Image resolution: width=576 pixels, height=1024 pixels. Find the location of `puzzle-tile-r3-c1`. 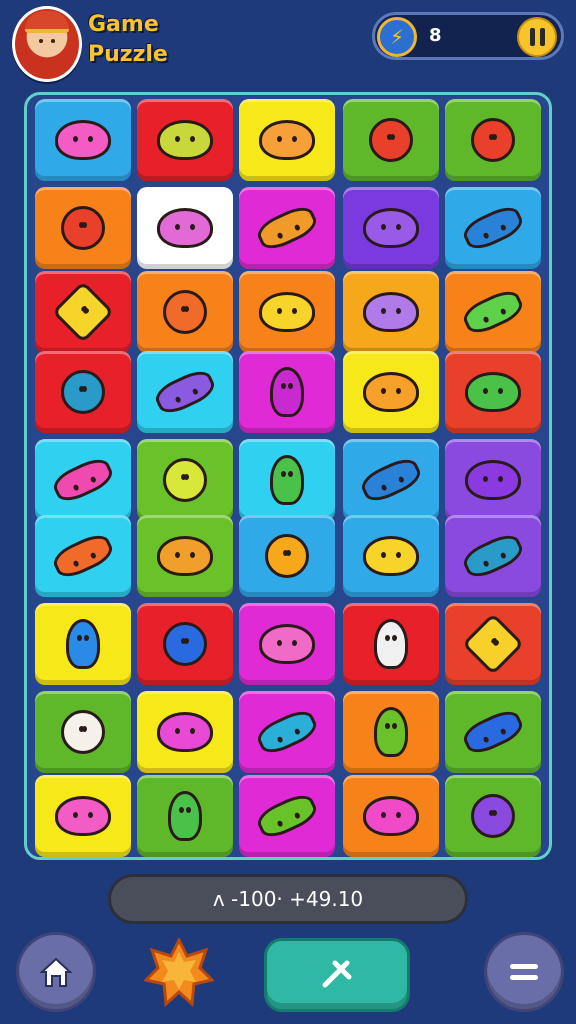

puzzle-tile-r3-c1 is located at coordinates (83, 312).